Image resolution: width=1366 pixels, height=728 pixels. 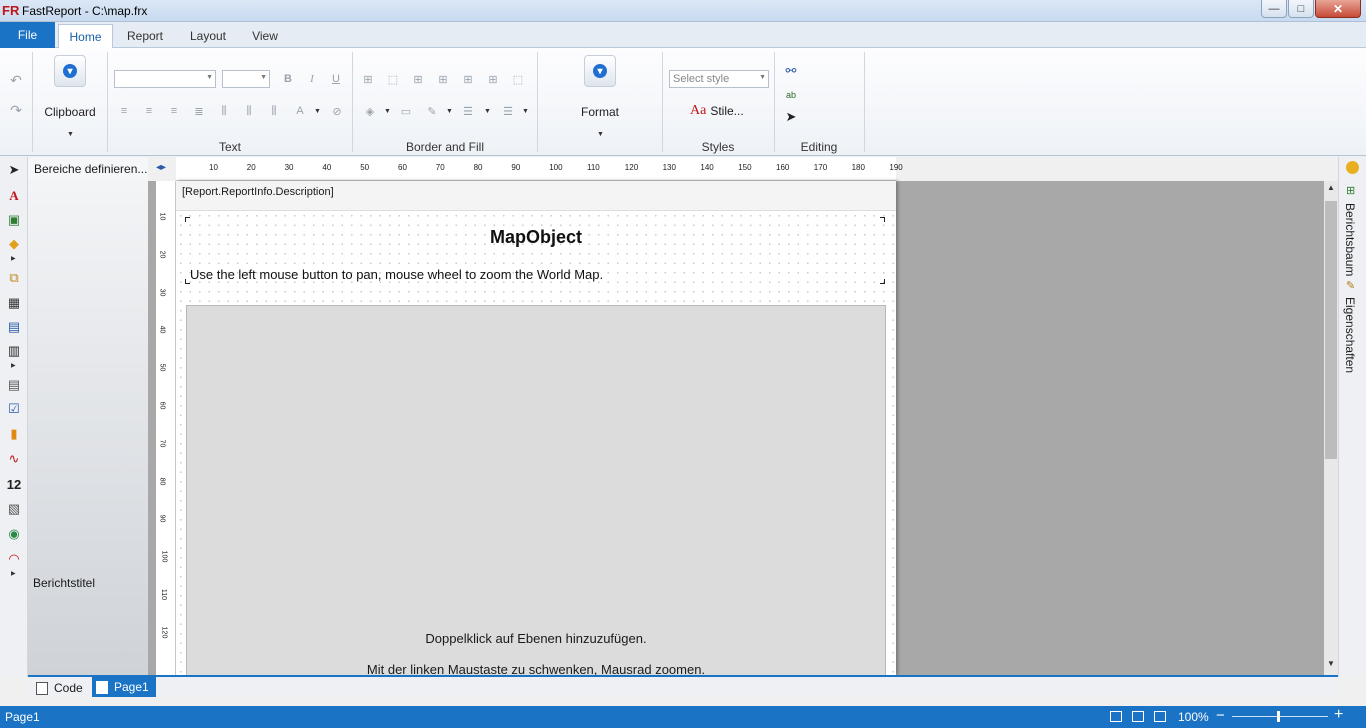 What do you see at coordinates (70, 134) in the screenshot?
I see `clipboard-dropdown-icon: ▼` at bounding box center [70, 134].